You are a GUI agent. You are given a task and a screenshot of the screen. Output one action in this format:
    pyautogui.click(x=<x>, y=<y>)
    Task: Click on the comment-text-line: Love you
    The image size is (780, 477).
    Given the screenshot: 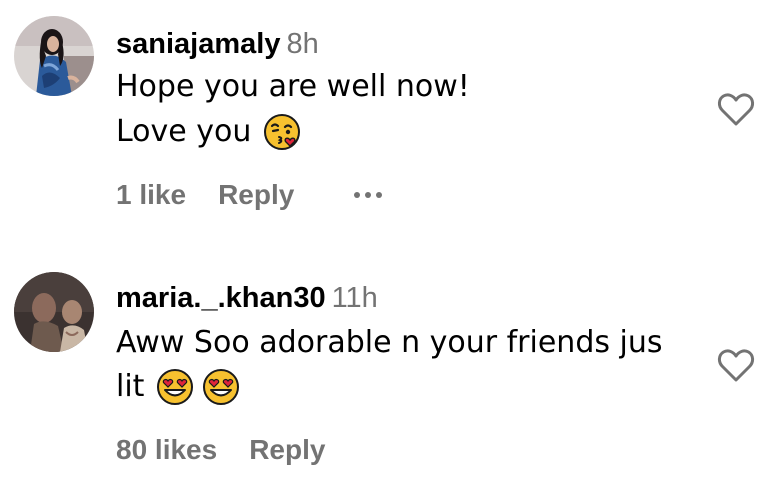 What is the action you would take?
    pyautogui.click(x=208, y=132)
    